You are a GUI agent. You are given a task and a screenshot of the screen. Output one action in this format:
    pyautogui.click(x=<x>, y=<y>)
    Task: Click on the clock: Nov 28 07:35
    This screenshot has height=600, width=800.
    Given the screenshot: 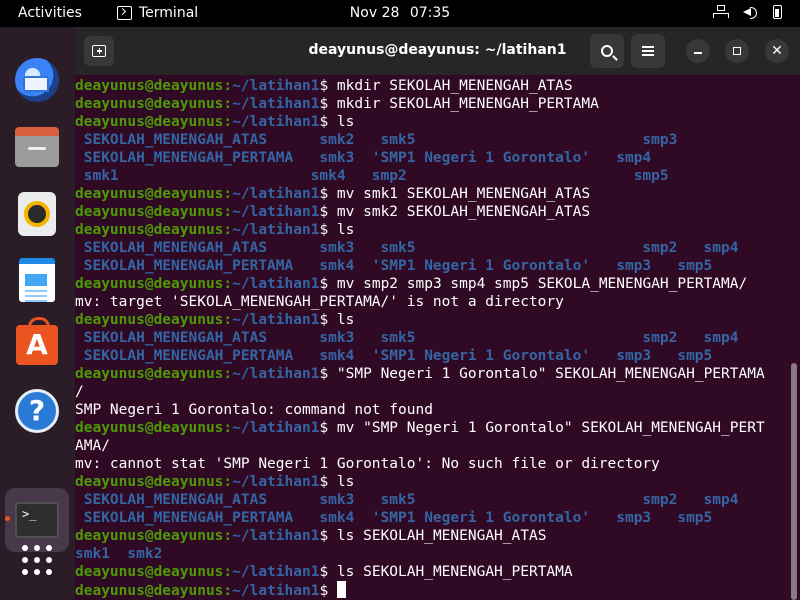 What is the action you would take?
    pyautogui.click(x=400, y=13)
    